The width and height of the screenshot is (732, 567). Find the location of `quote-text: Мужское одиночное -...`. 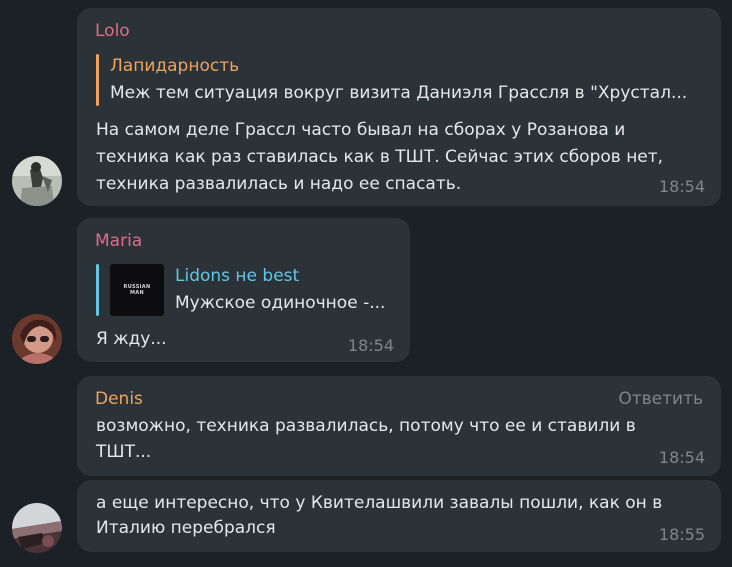

quote-text: Мужское одиночное -... is located at coordinates (285, 303).